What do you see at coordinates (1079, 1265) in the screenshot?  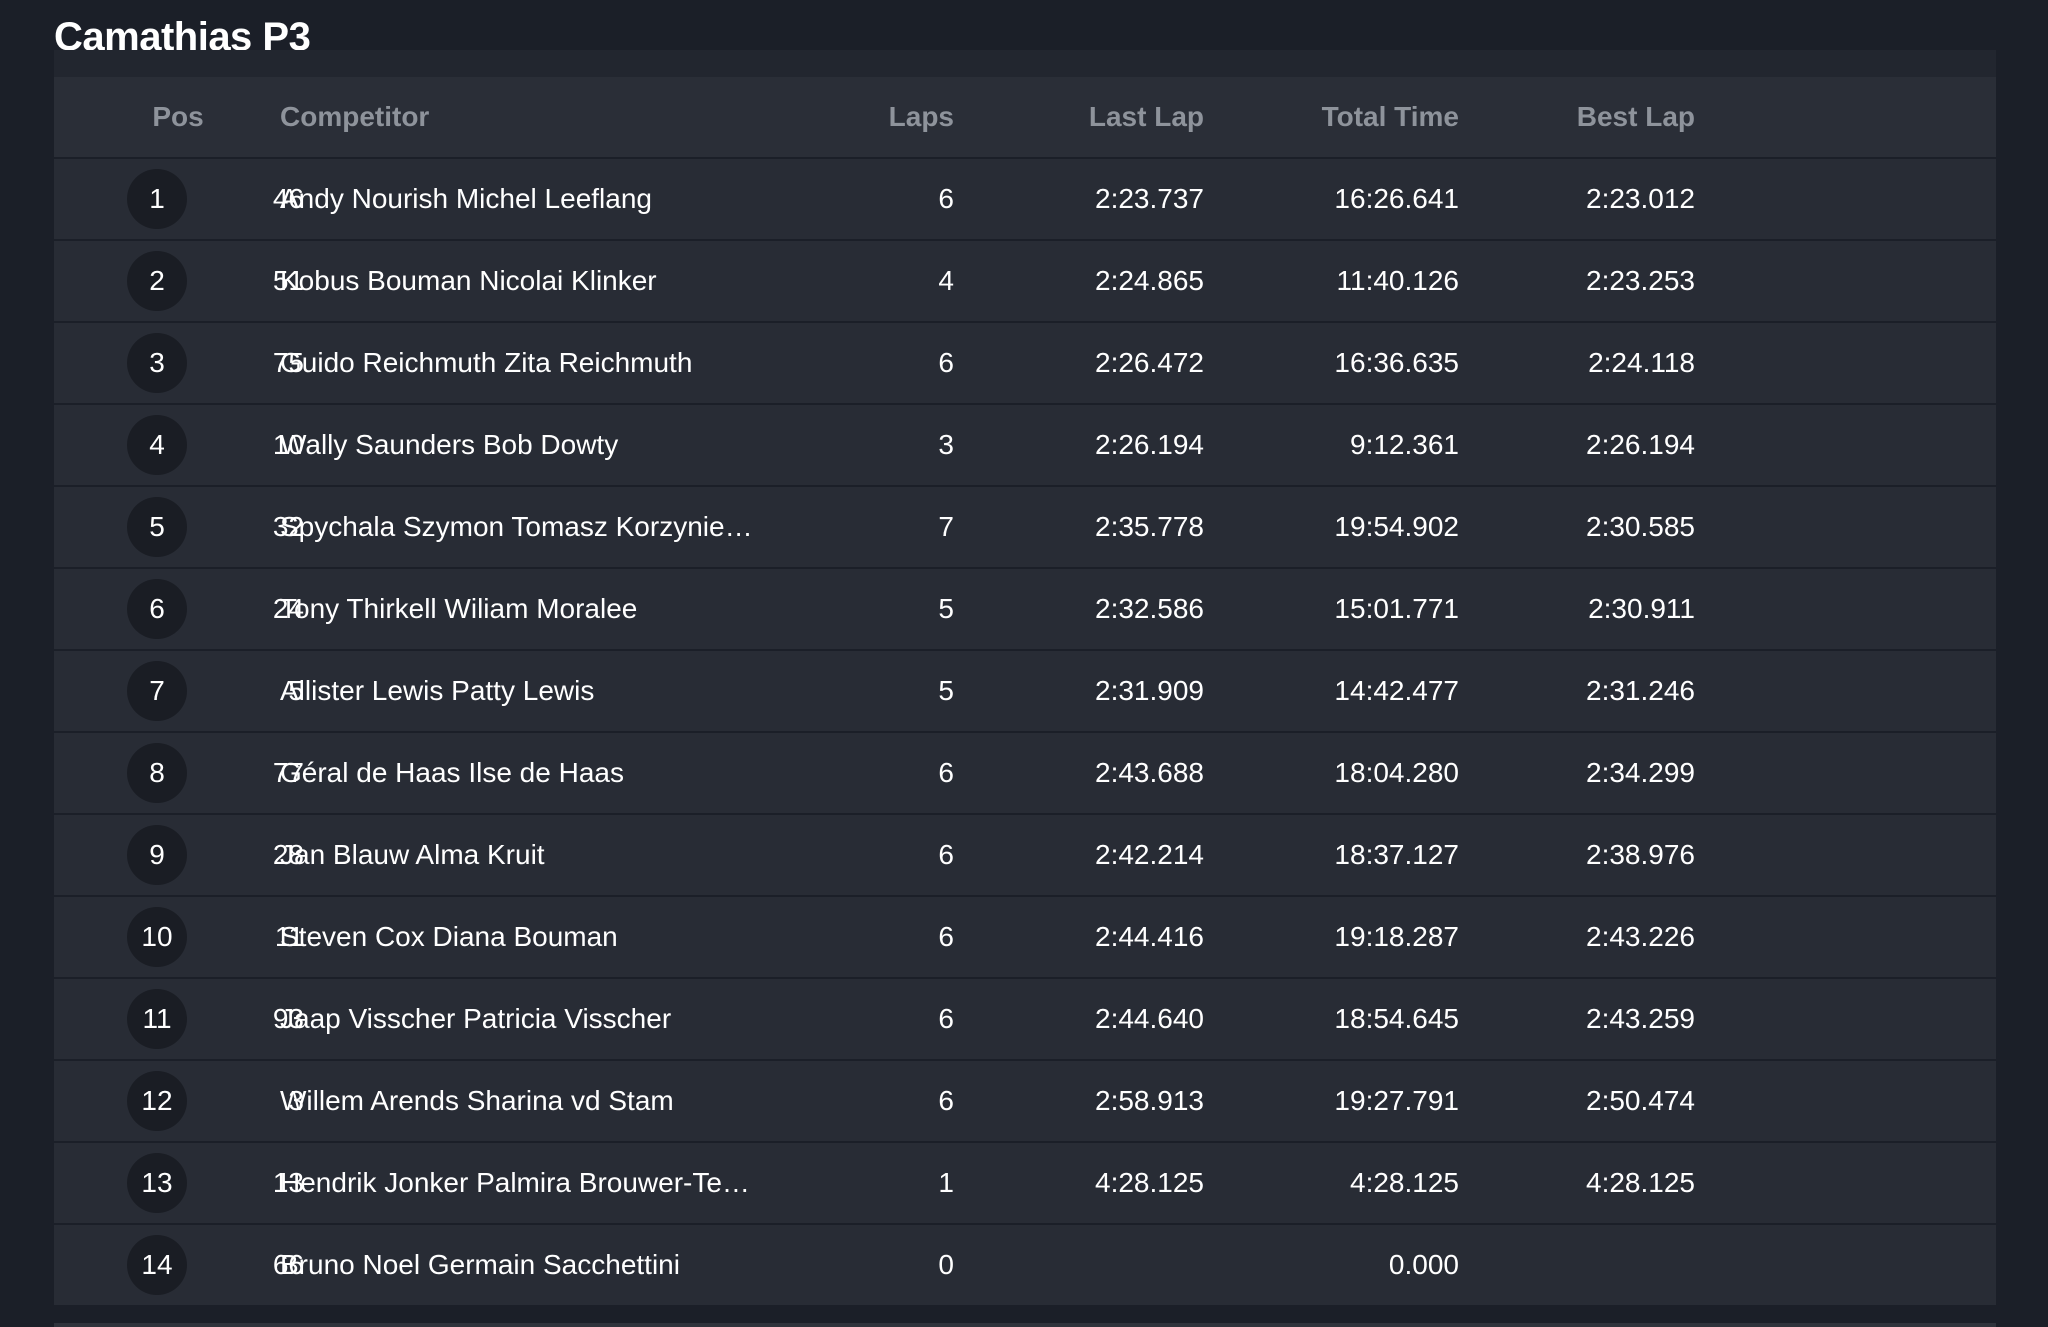 I see `last-lap-value` at bounding box center [1079, 1265].